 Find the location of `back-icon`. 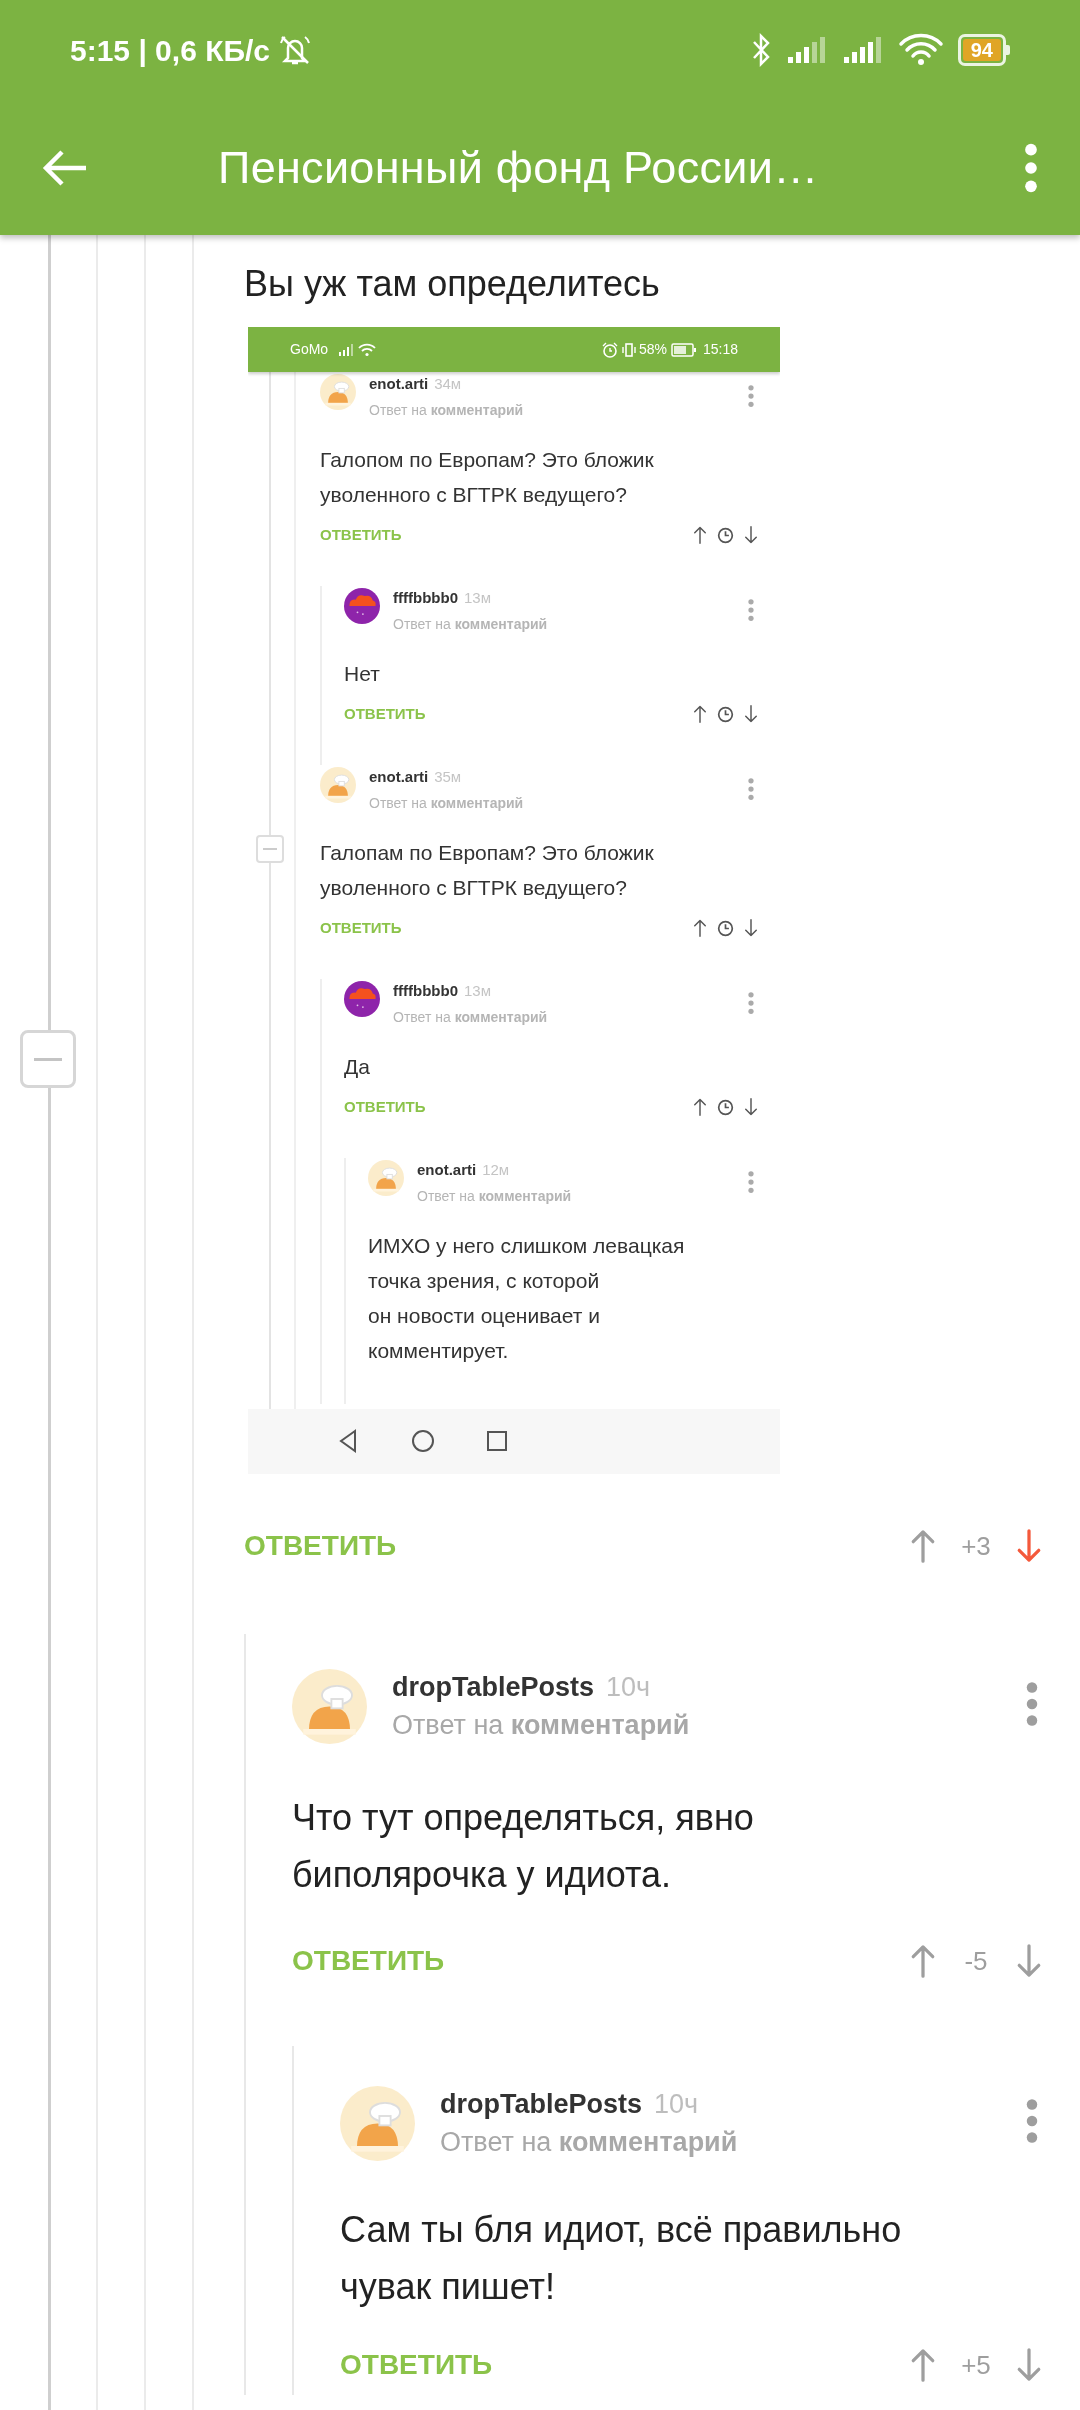

back-icon is located at coordinates (348, 1441).